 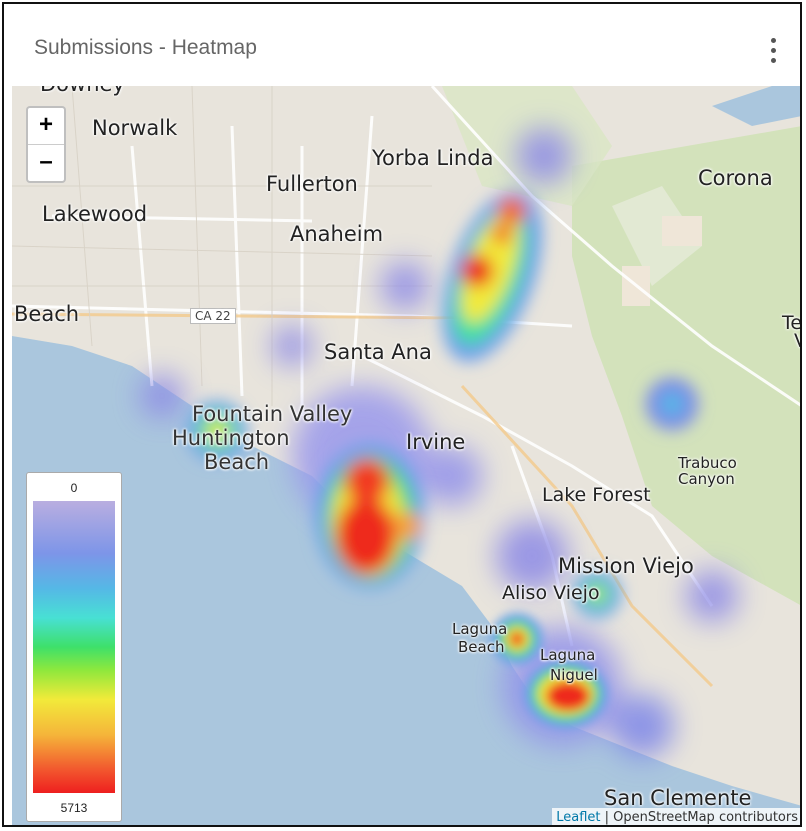 I want to click on zoom-control: + –, so click(x=46, y=144).